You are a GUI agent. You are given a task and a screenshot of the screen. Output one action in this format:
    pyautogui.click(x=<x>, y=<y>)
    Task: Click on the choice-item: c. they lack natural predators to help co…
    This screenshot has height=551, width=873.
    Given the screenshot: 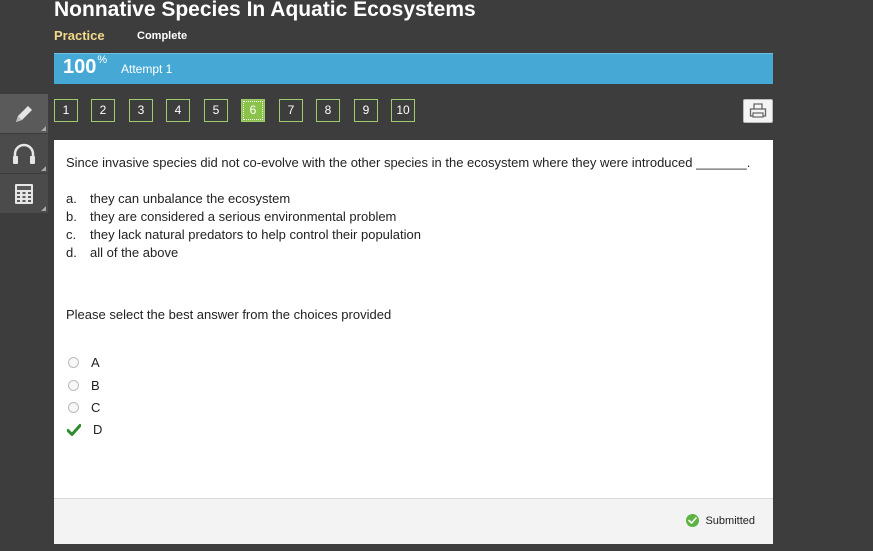 What is the action you would take?
    pyautogui.click(x=243, y=235)
    